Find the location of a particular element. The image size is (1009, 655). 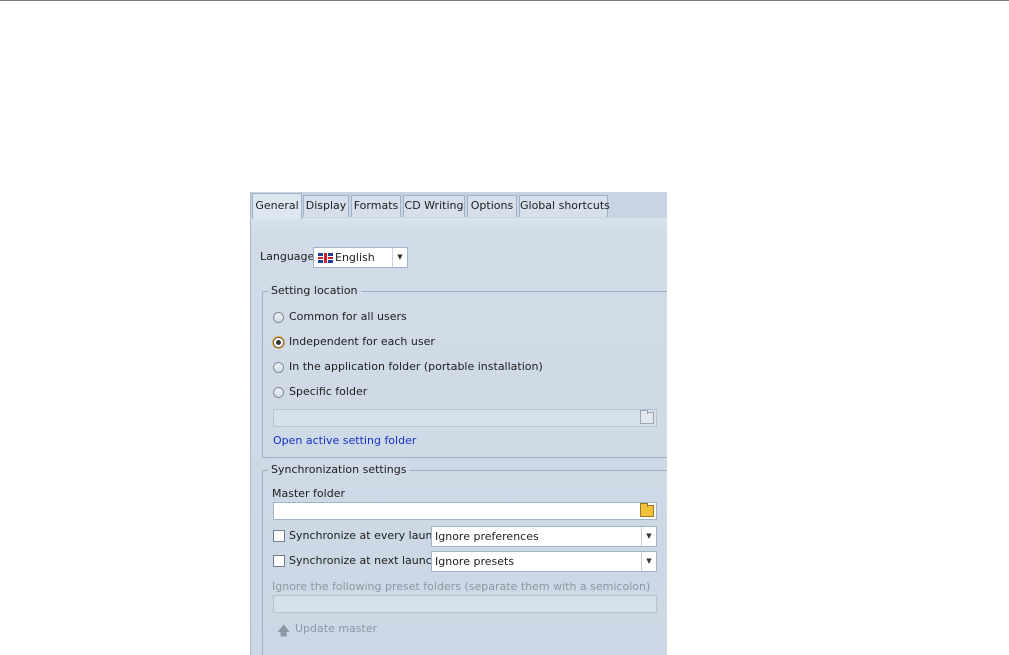

ignore-preset-folders-input is located at coordinates (465, 604).